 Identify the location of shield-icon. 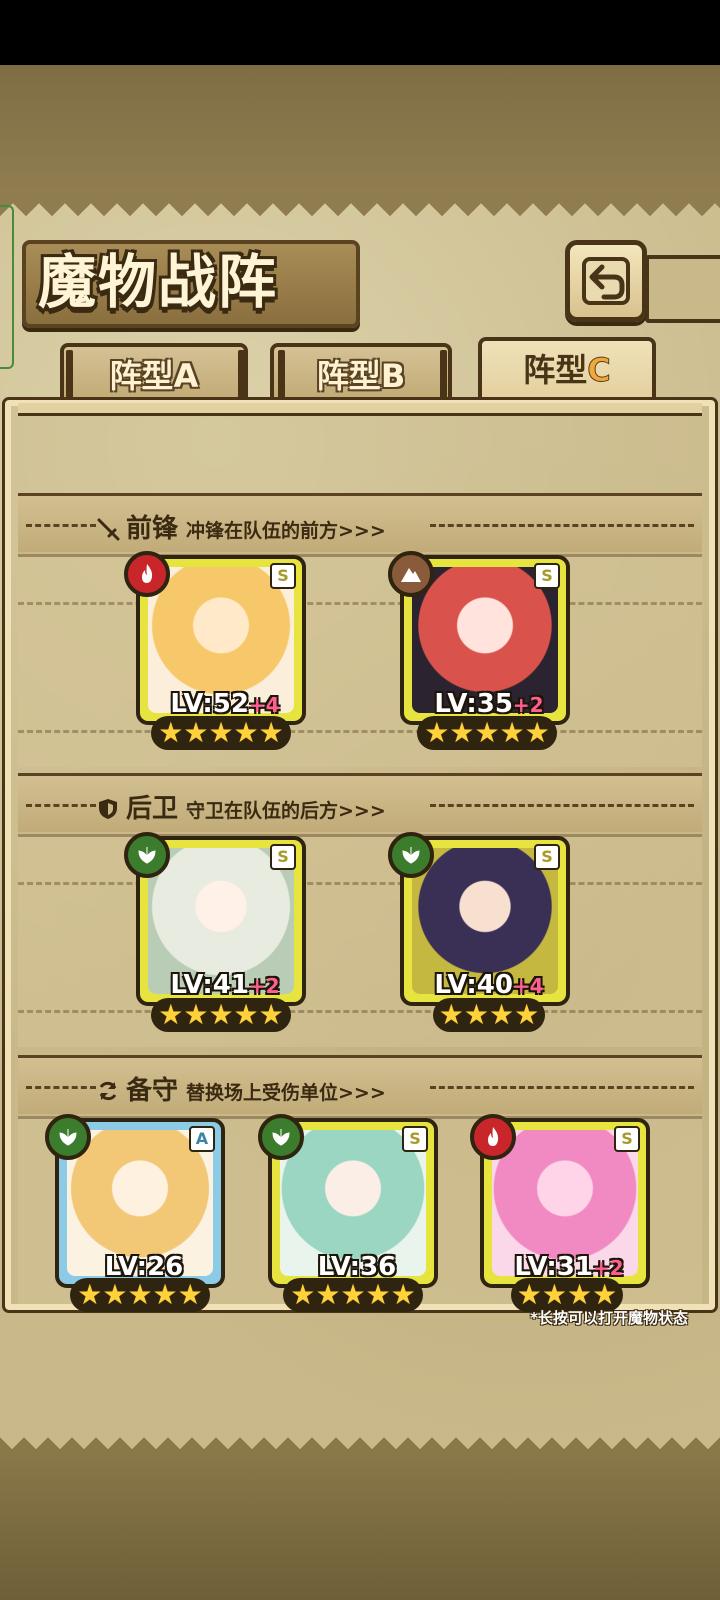
(108, 811).